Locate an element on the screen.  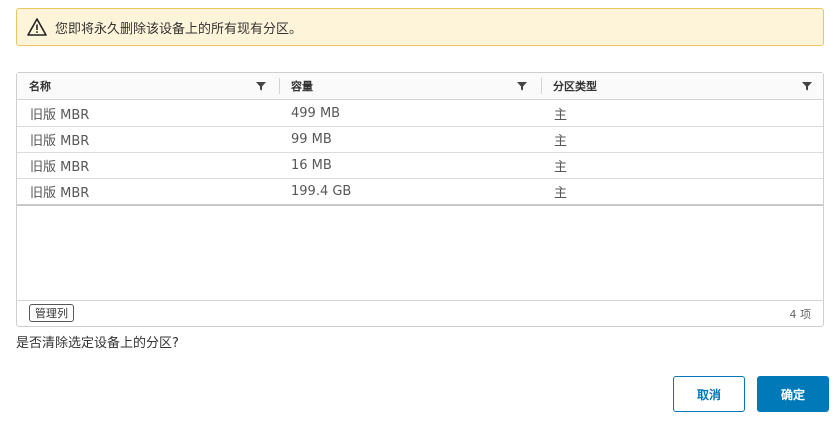
column-header-label: 分区类型 is located at coordinates (575, 86).